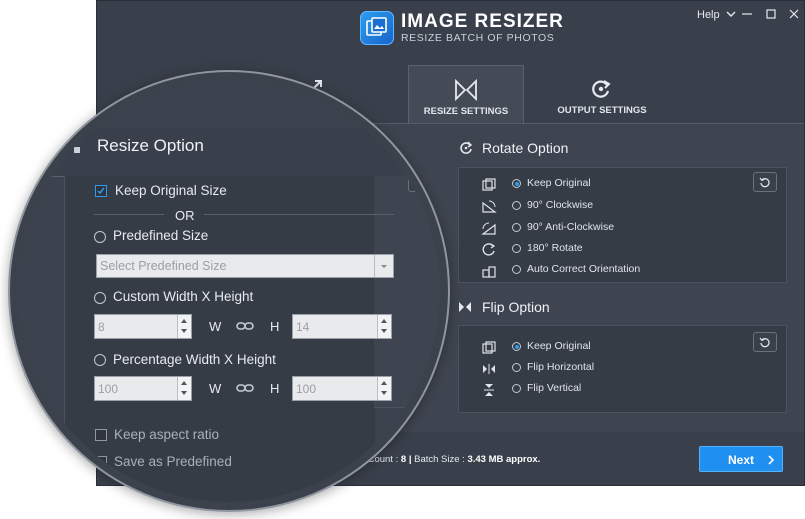  What do you see at coordinates (384, 388) in the screenshot?
I see `percentage-height-stepper` at bounding box center [384, 388].